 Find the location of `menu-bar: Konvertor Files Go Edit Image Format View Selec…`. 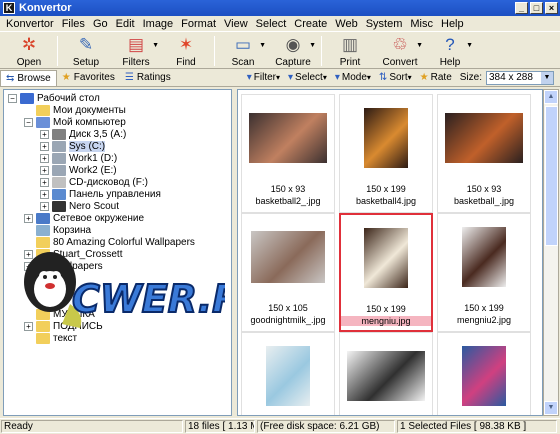

menu-bar: Konvertor Files Go Edit Image Format View Selec… is located at coordinates (280, 23).